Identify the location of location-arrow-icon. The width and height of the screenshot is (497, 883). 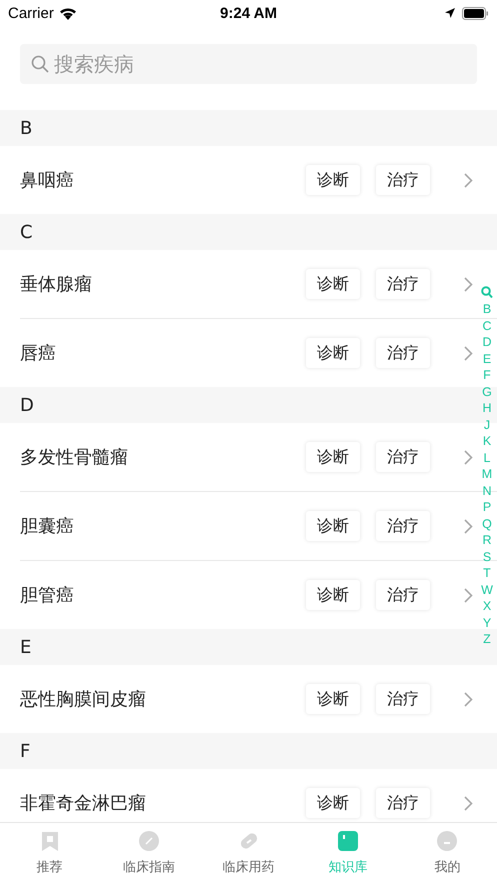
(450, 13).